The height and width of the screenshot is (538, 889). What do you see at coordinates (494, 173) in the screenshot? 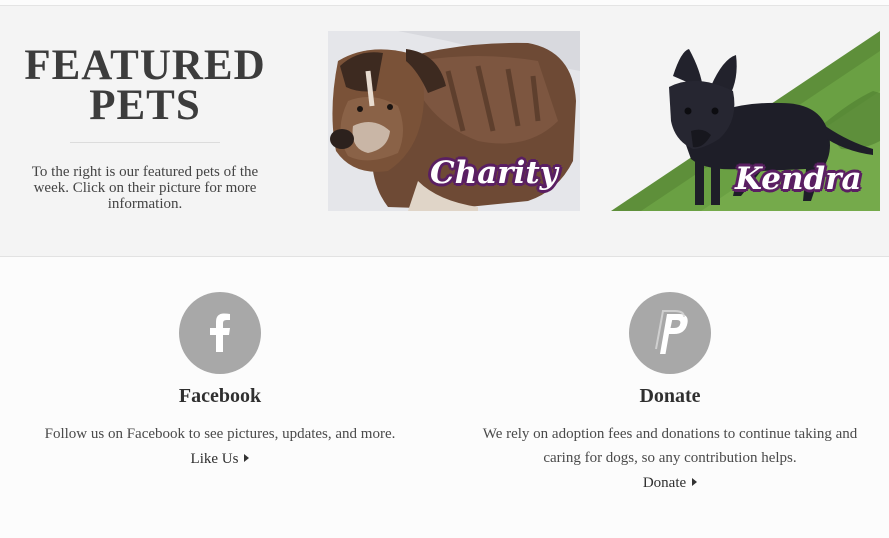
I see `pet-name-charity: Charity` at bounding box center [494, 173].